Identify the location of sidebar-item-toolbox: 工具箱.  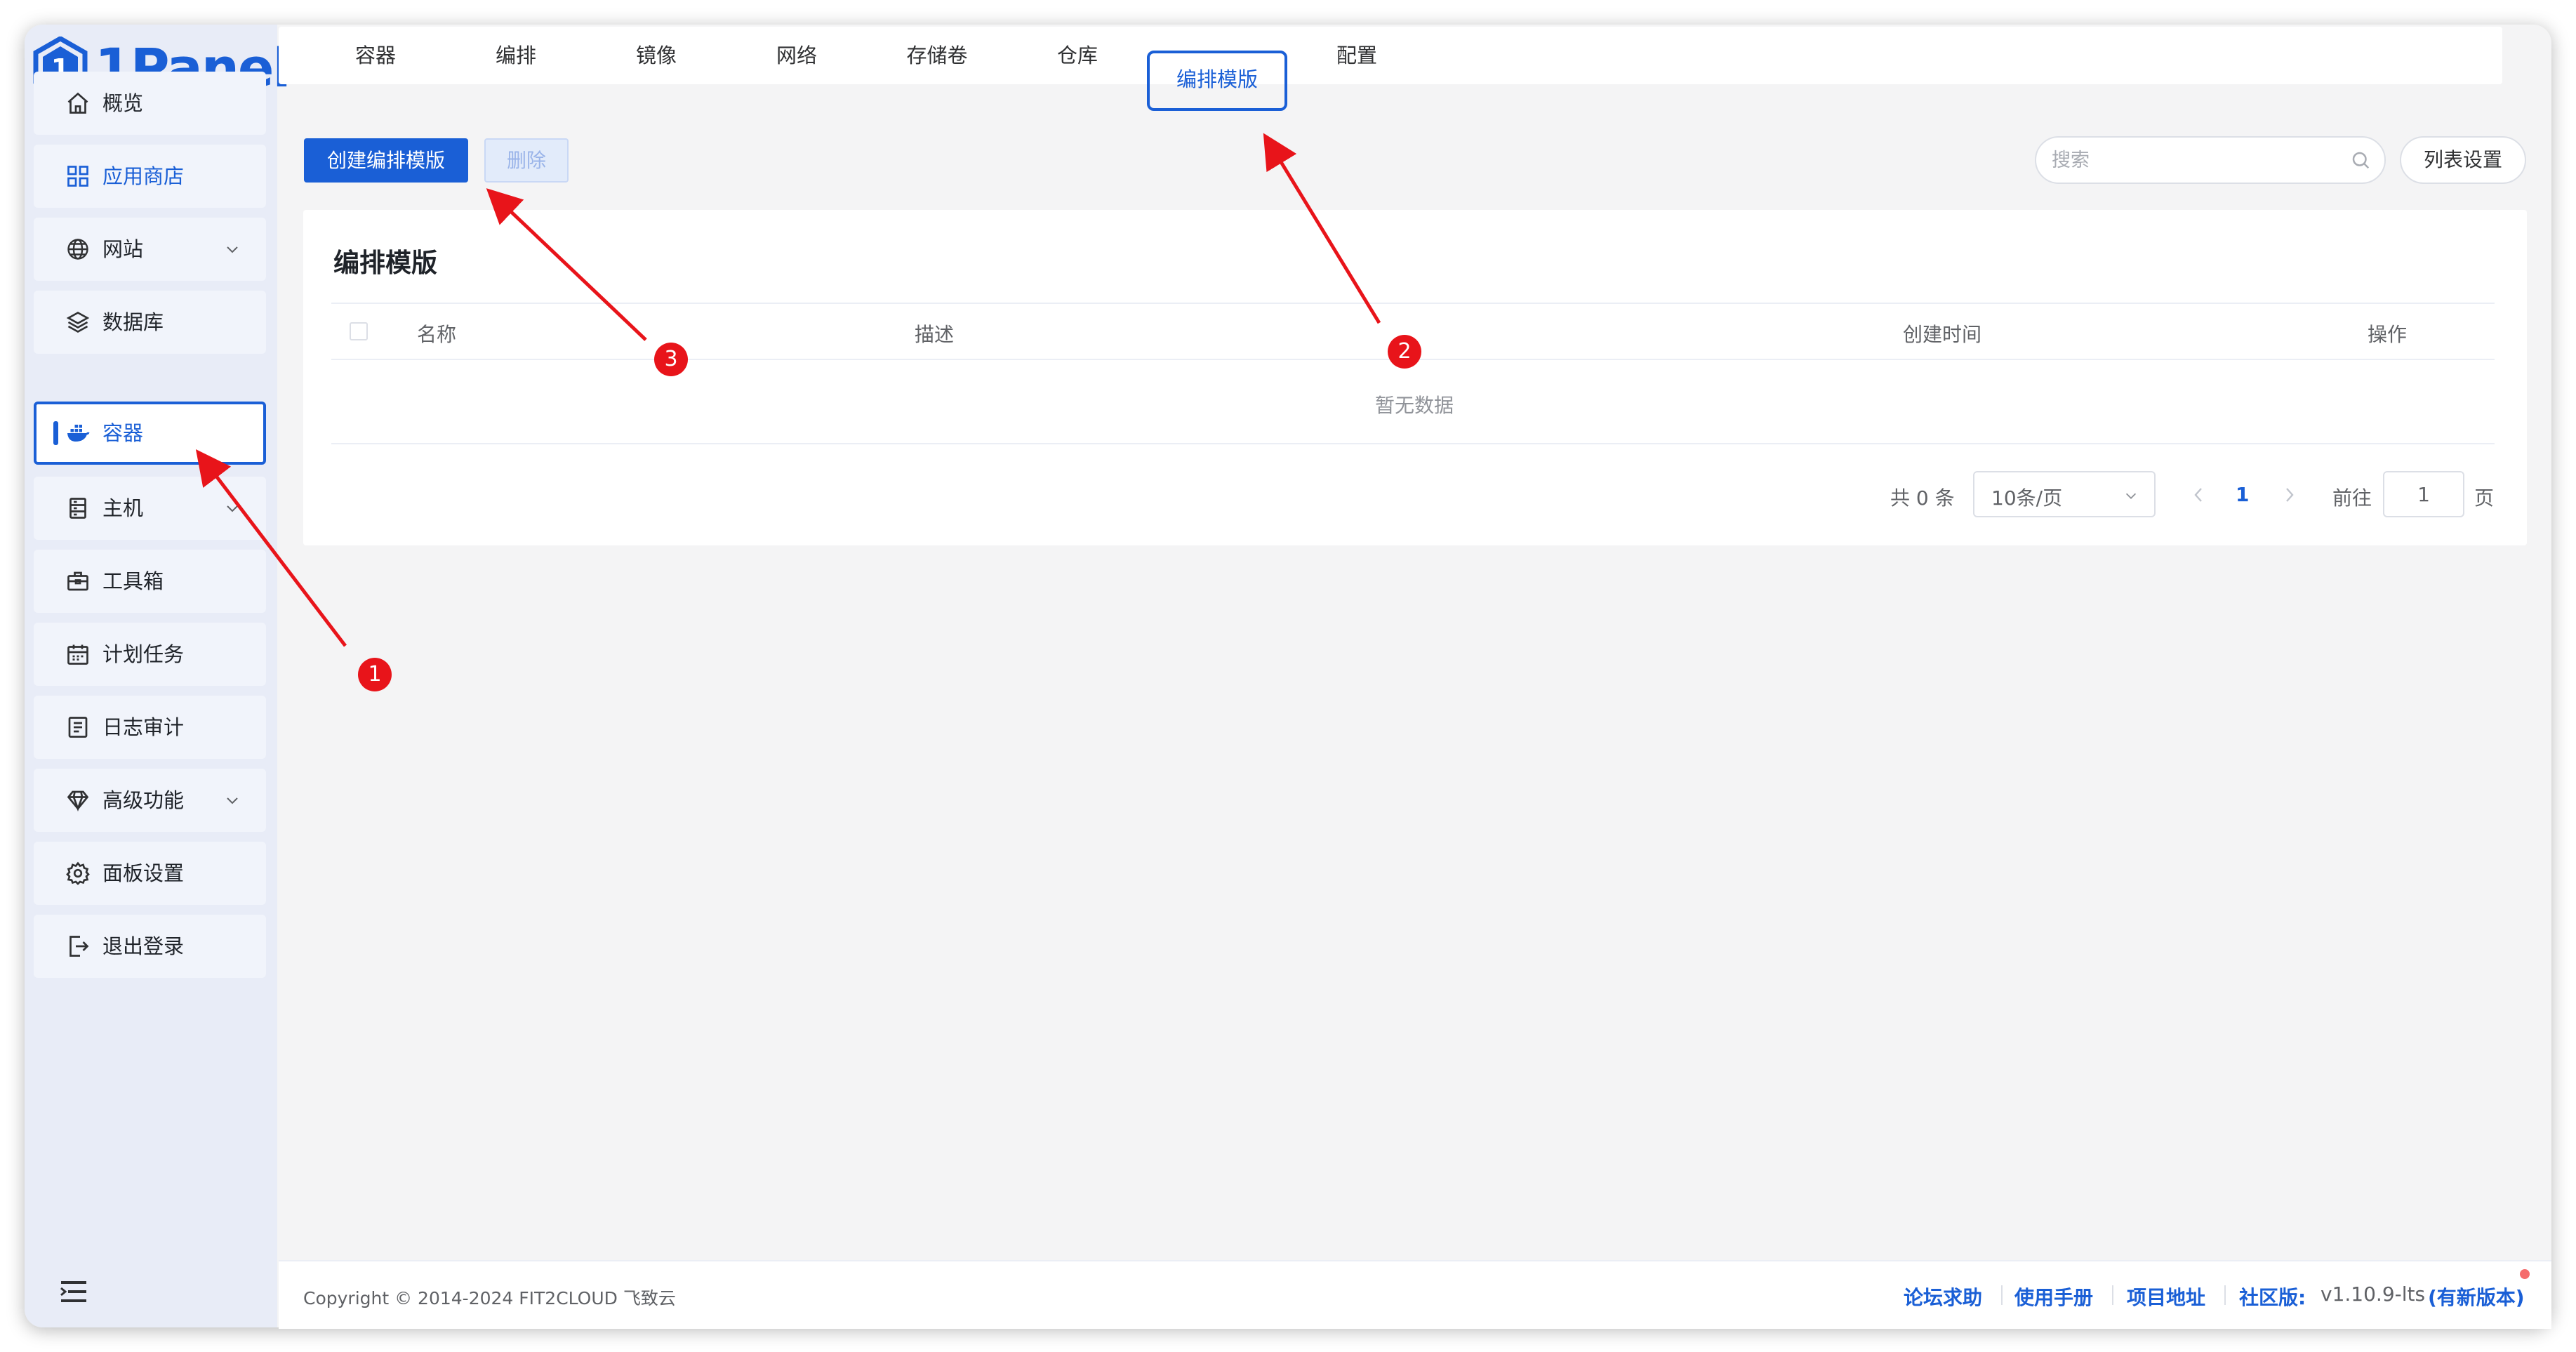
(150, 581).